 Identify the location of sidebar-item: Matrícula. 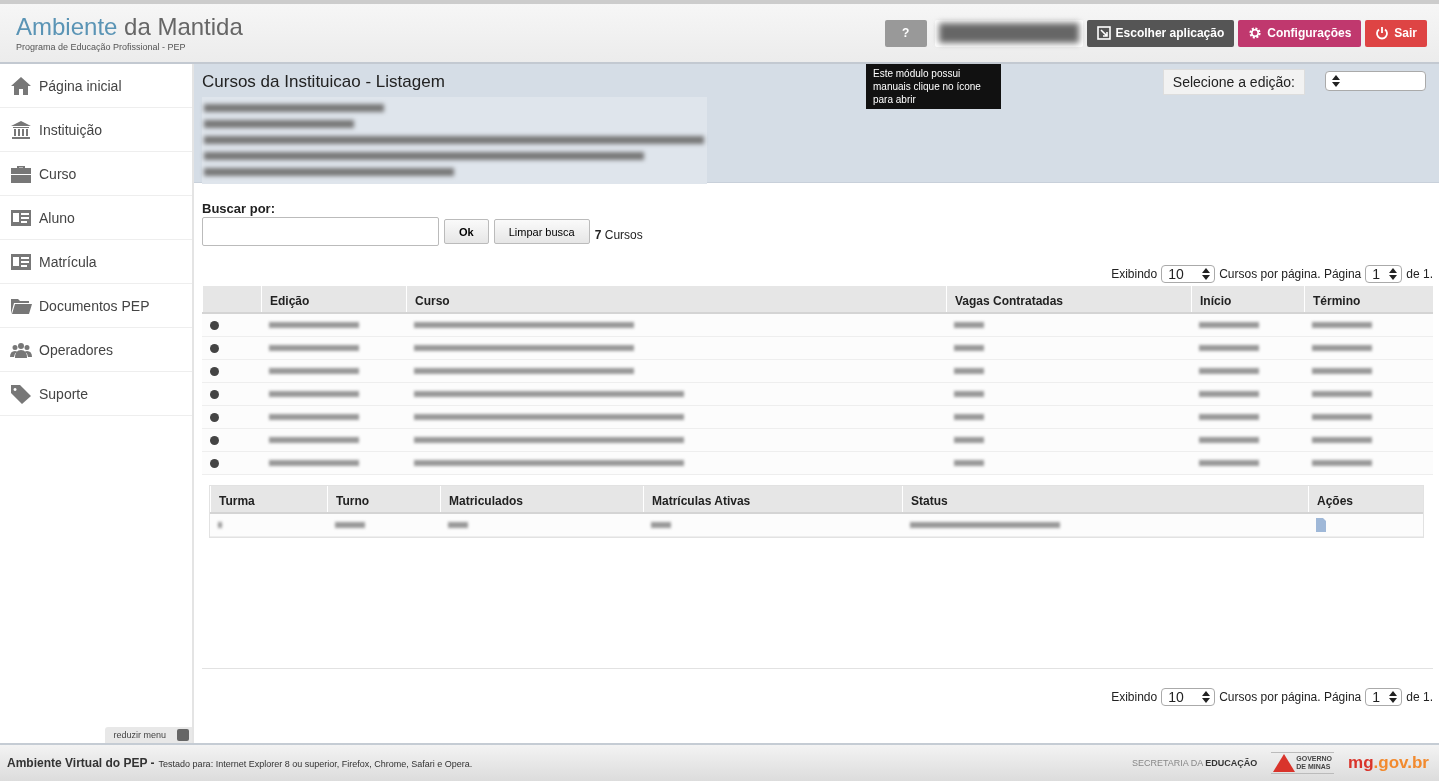
(96, 262).